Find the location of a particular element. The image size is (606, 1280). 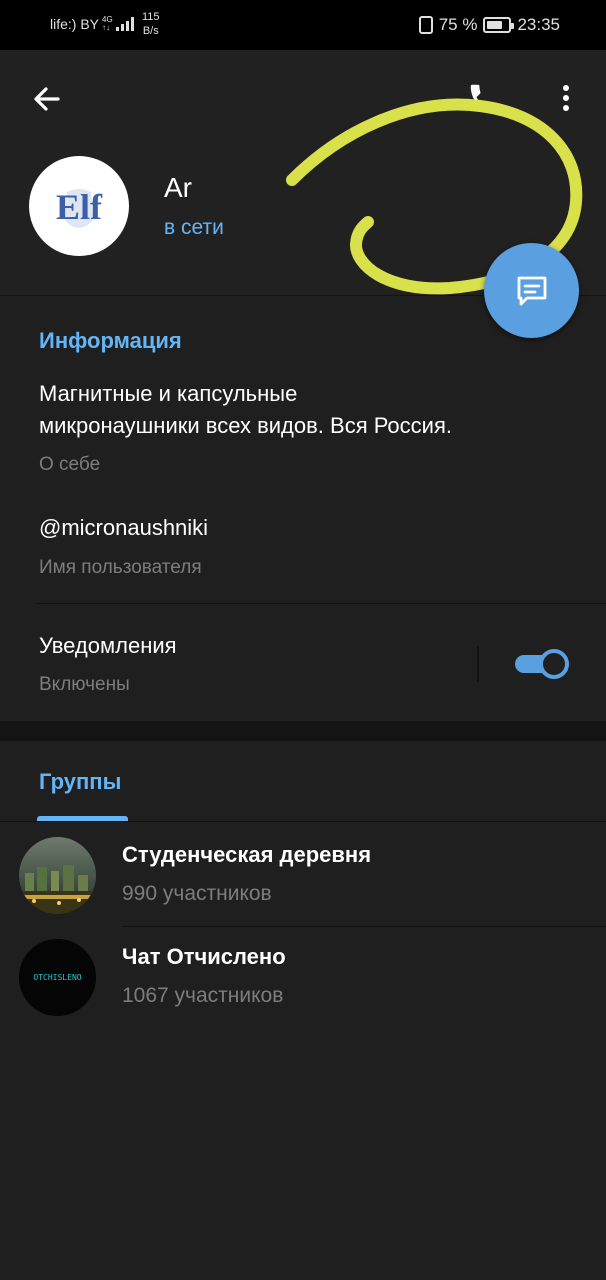

group-item: Студенческая деревня 990 участников is located at coordinates (303, 873).